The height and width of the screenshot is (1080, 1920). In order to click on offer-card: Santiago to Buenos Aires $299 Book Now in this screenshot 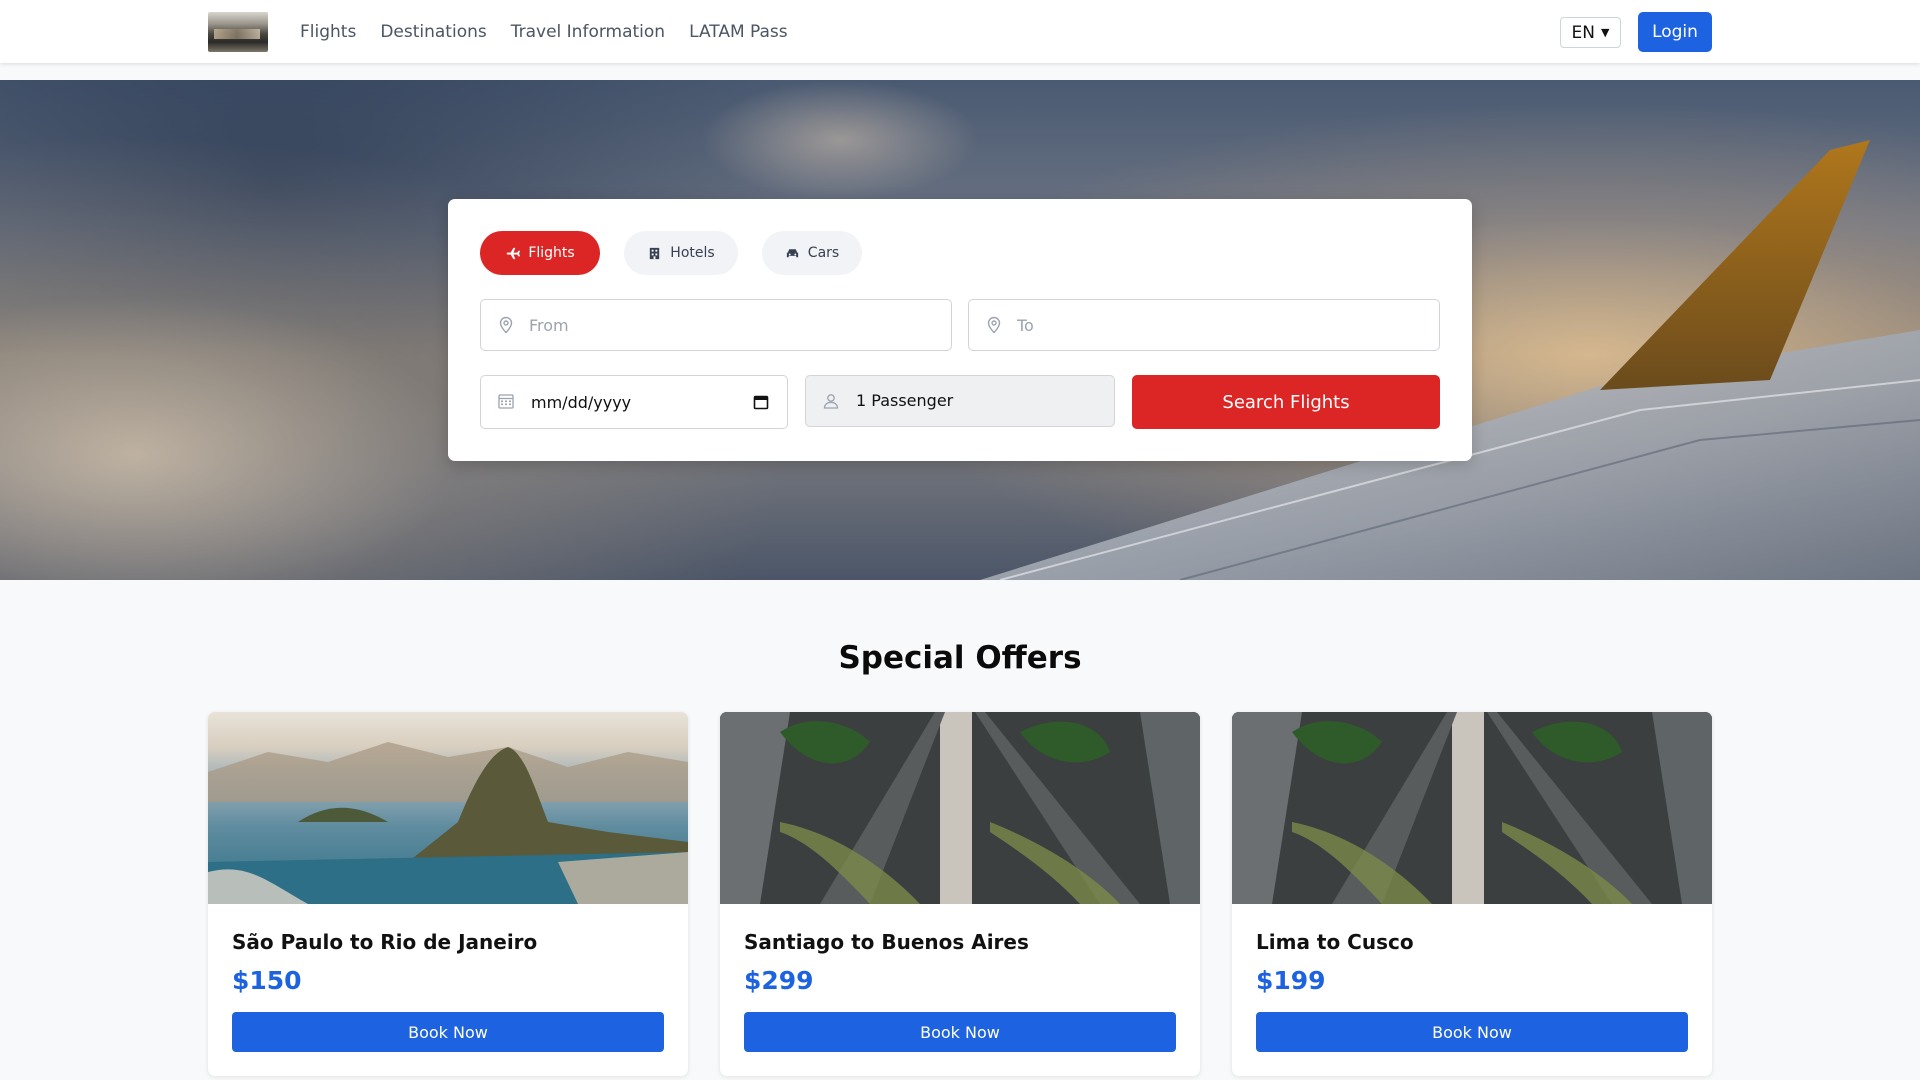, I will do `click(960, 894)`.